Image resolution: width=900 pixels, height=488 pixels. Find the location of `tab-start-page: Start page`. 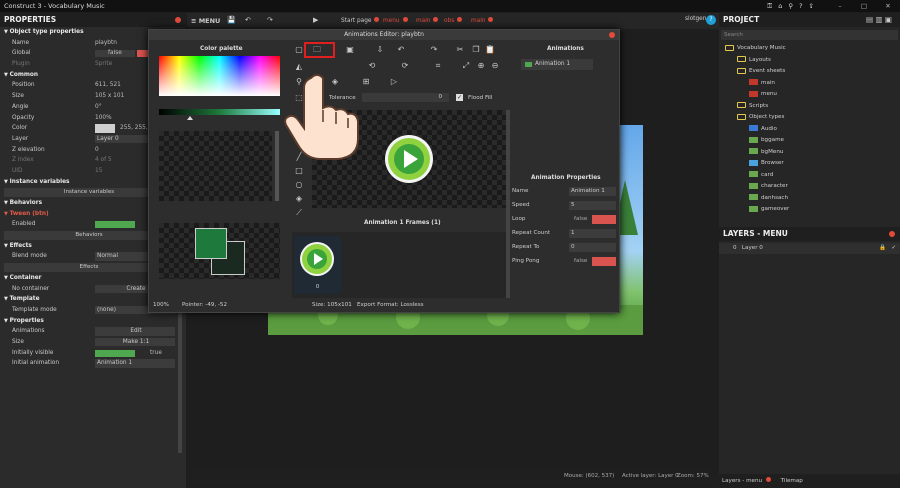

tab-start-page: Start page is located at coordinates (360, 21).